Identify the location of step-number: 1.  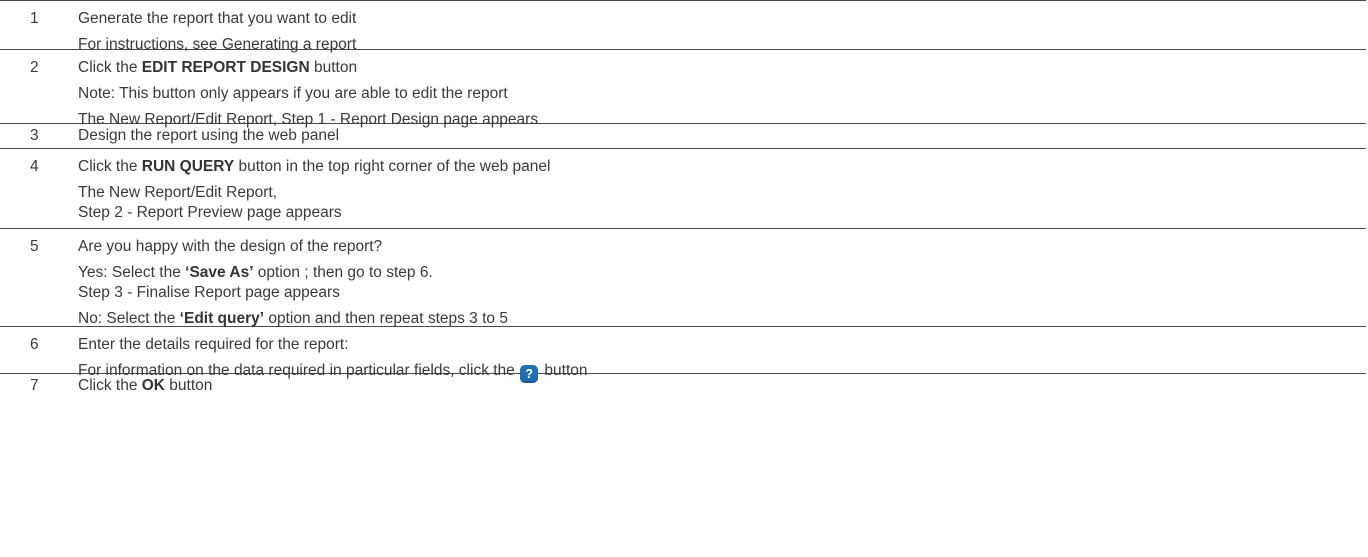
(34, 18).